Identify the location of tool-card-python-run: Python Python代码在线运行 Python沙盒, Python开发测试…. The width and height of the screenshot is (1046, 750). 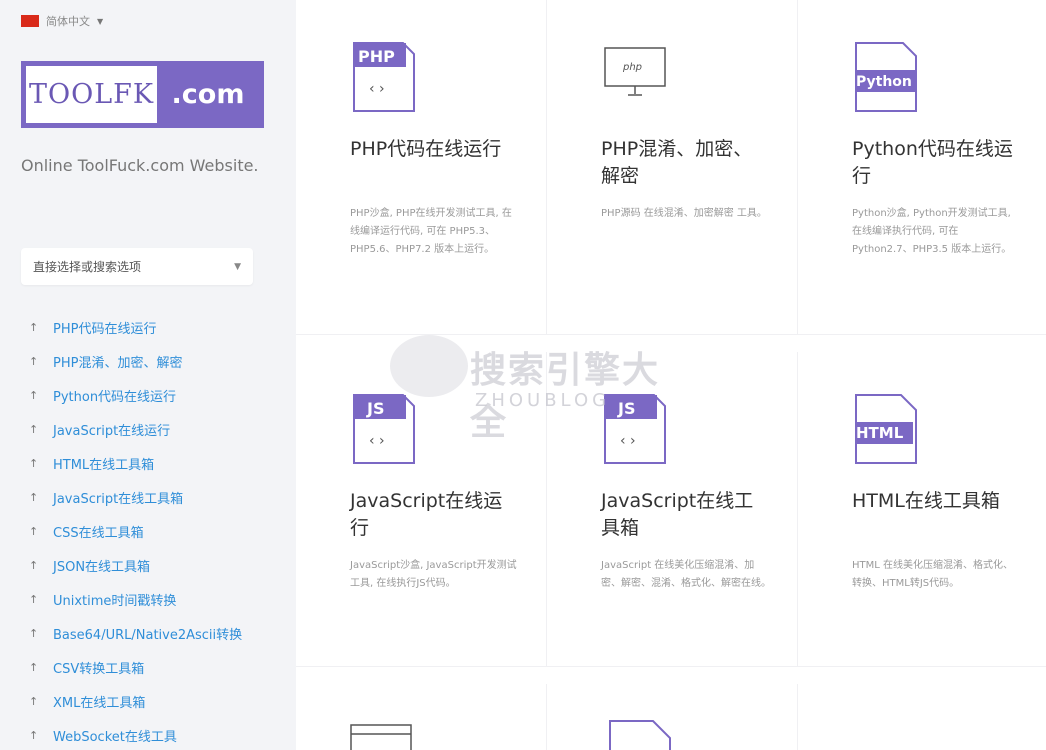
(922, 167).